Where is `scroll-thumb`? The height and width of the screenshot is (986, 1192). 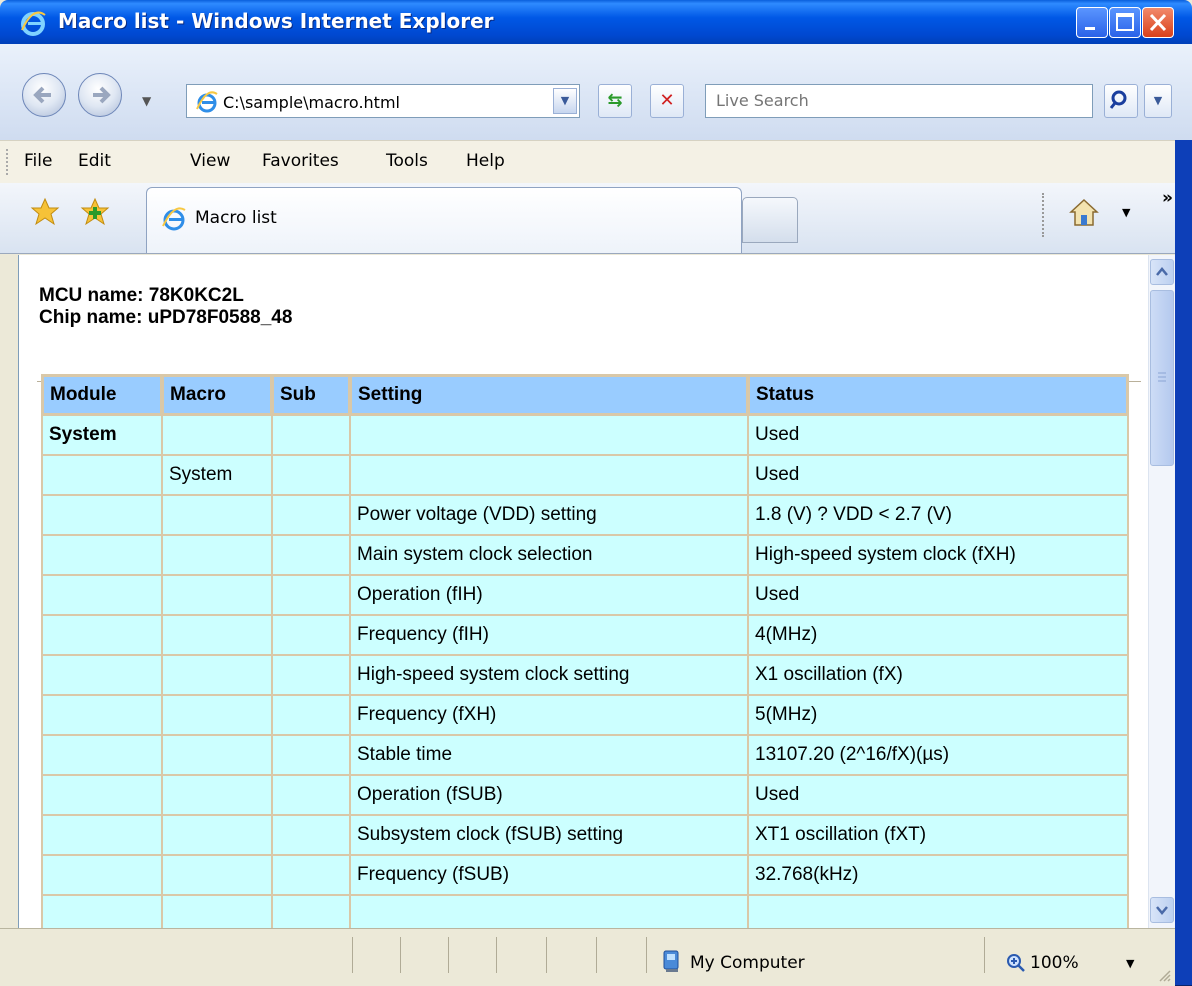
scroll-thumb is located at coordinates (1162, 378).